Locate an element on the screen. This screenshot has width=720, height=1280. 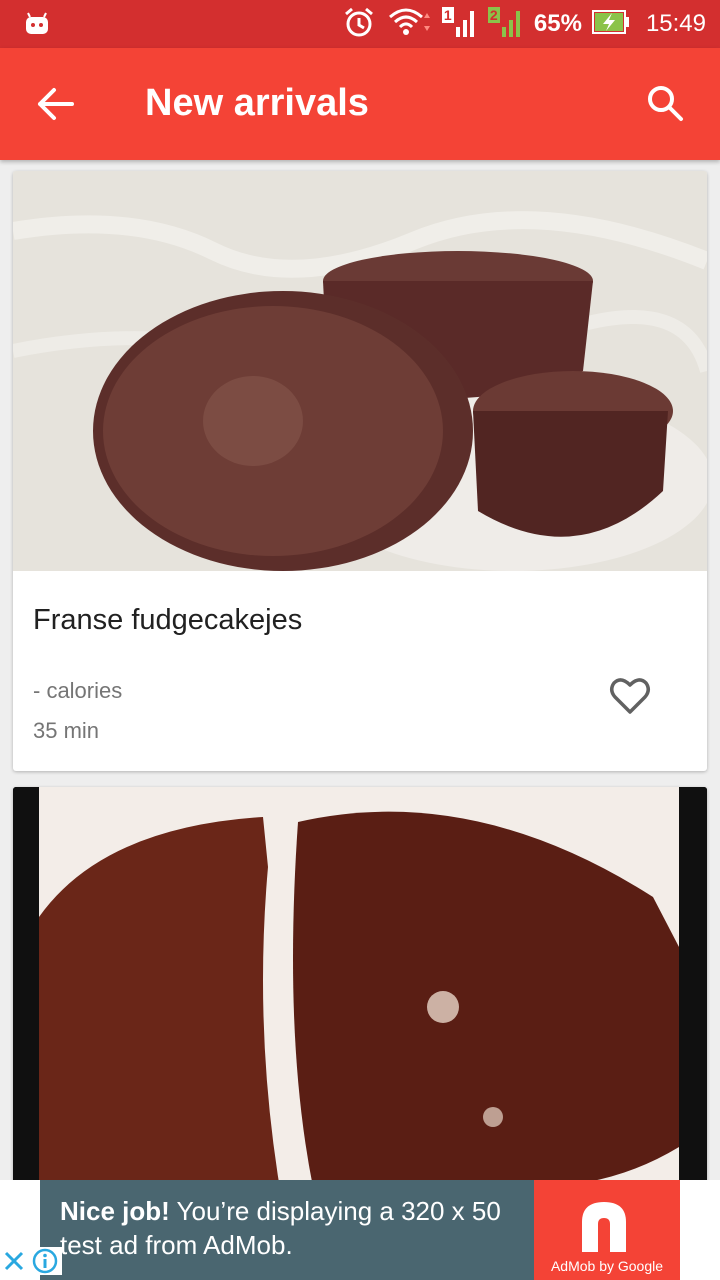
battery-charging-icon is located at coordinates (610, 24).